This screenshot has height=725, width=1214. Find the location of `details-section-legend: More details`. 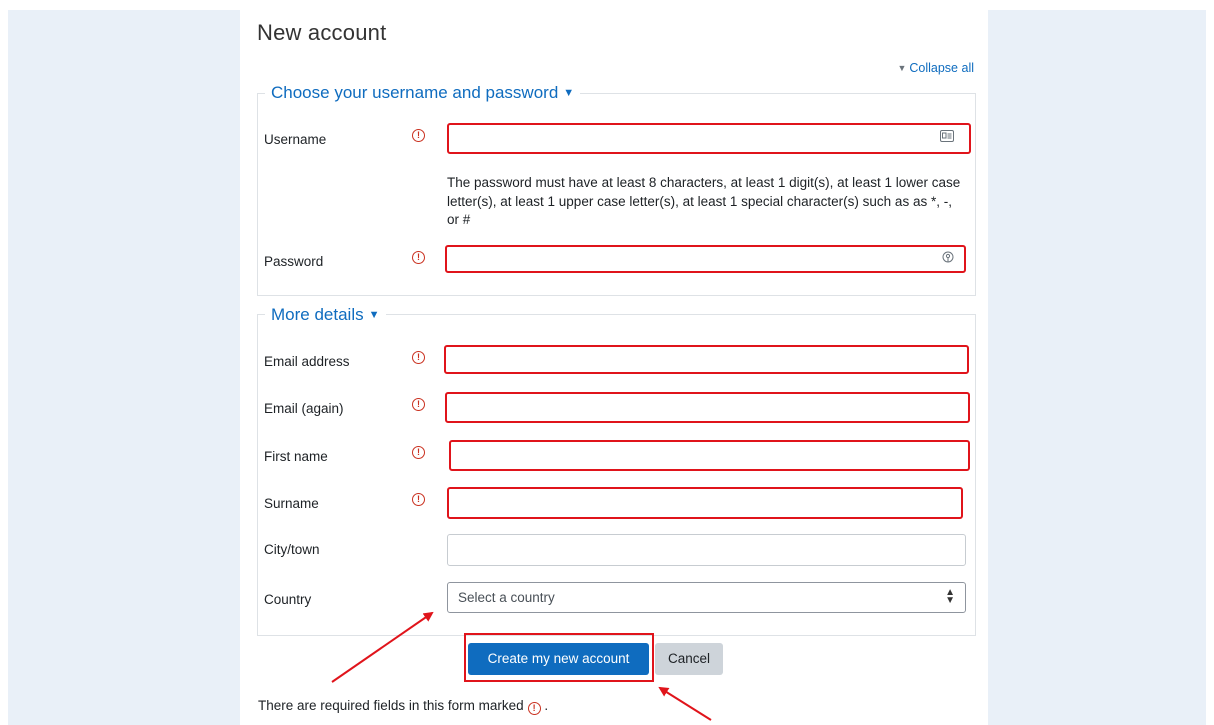

details-section-legend: More details is located at coordinates (317, 314).